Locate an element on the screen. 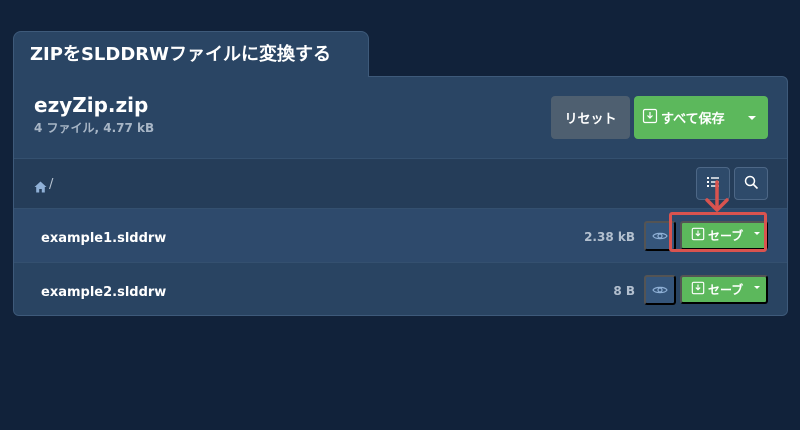 The height and width of the screenshot is (430, 800). file-row: example1.slddrw 2.38 kB セーブ is located at coordinates (400, 235).